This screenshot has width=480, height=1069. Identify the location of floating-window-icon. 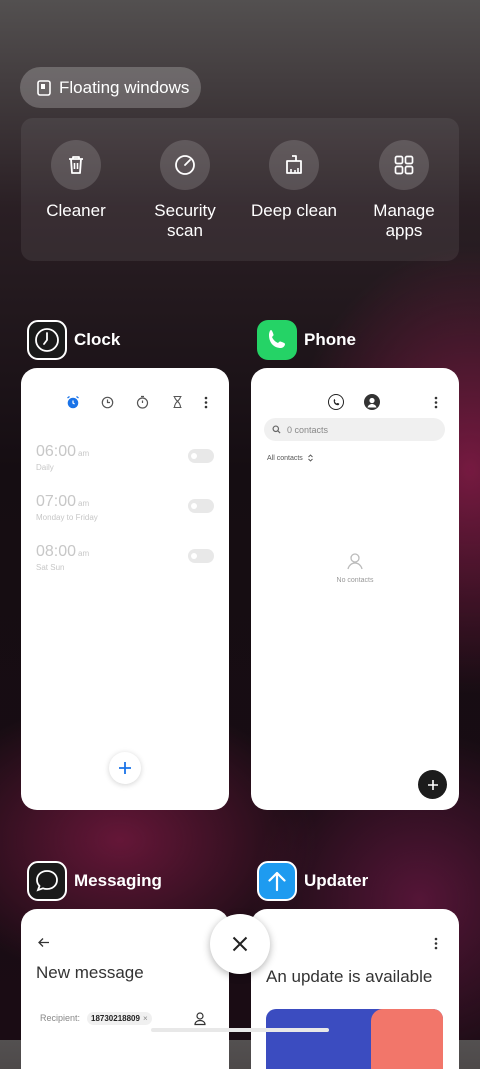
(44, 87).